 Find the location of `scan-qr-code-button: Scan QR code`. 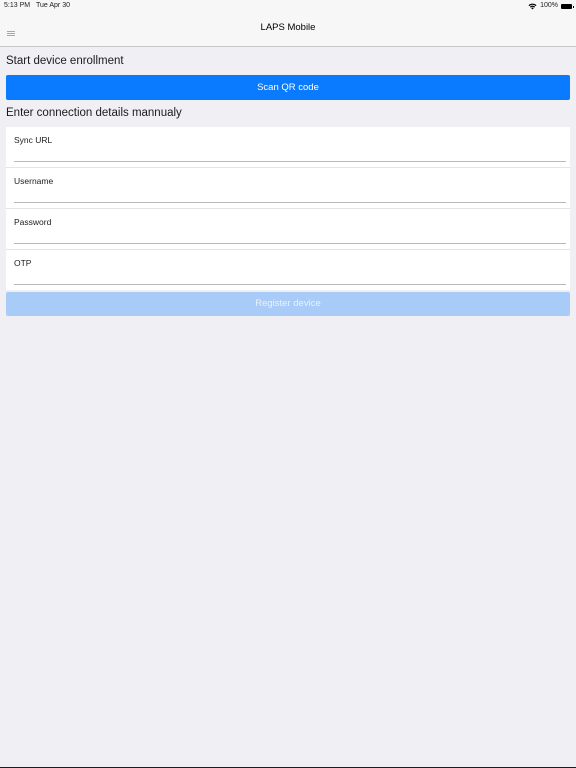

scan-qr-code-button: Scan QR code is located at coordinates (288, 87).